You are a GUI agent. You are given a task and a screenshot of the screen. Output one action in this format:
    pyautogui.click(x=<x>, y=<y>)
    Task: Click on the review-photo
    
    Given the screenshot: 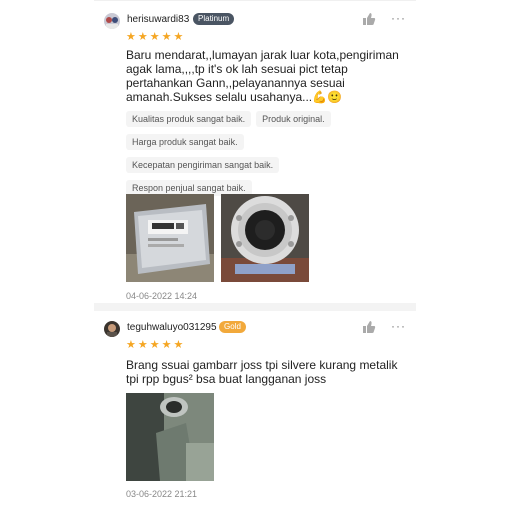 What is the action you would take?
    pyautogui.click(x=170, y=437)
    